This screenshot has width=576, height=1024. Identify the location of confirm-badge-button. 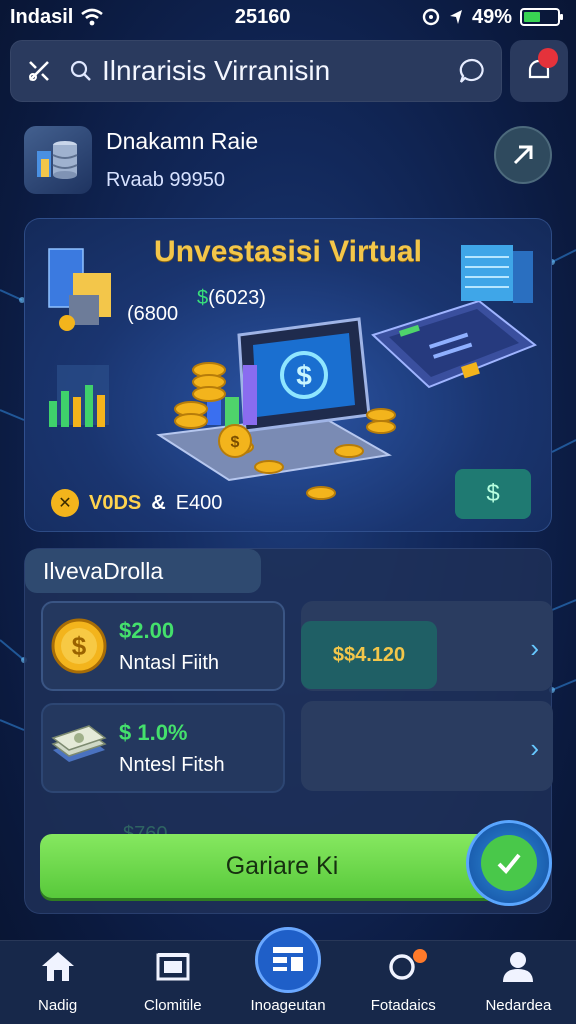
(509, 863).